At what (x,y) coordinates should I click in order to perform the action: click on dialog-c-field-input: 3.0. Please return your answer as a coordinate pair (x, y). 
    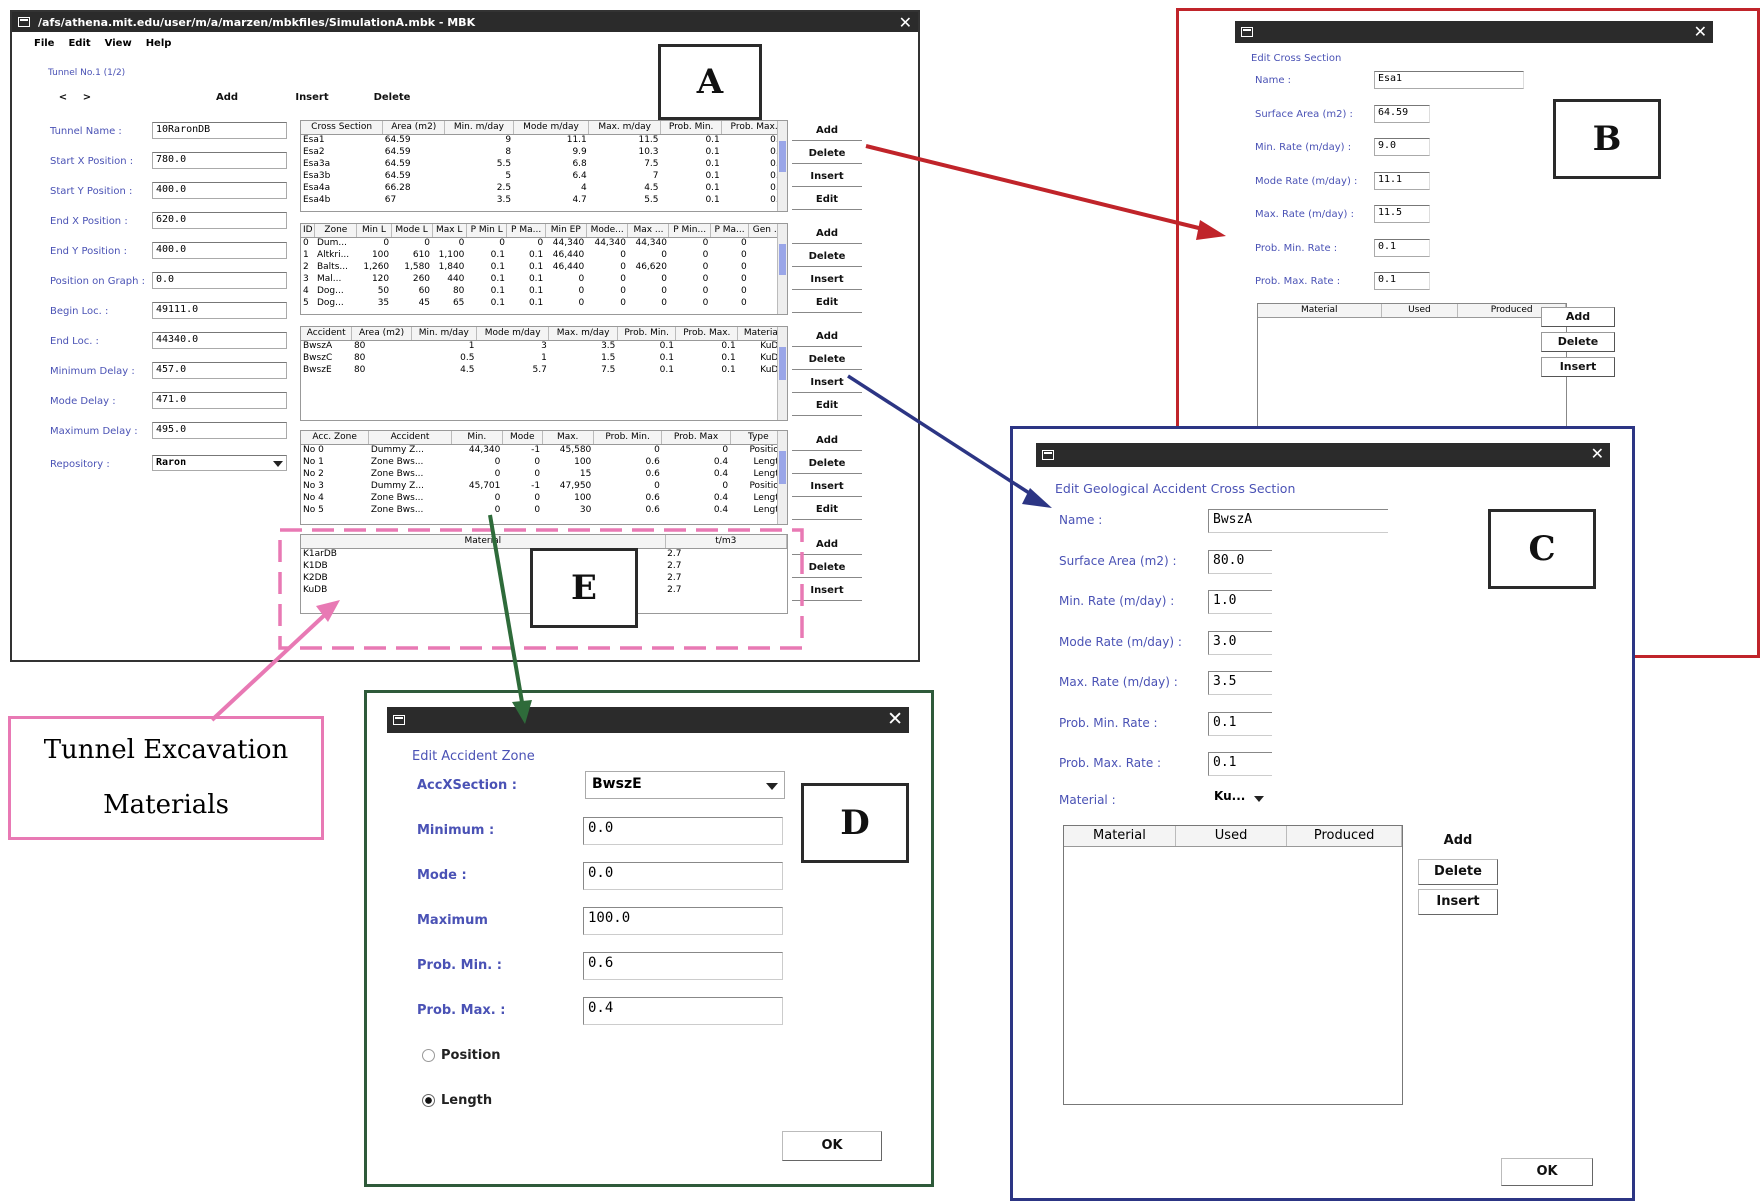
    Looking at the image, I should click on (1240, 642).